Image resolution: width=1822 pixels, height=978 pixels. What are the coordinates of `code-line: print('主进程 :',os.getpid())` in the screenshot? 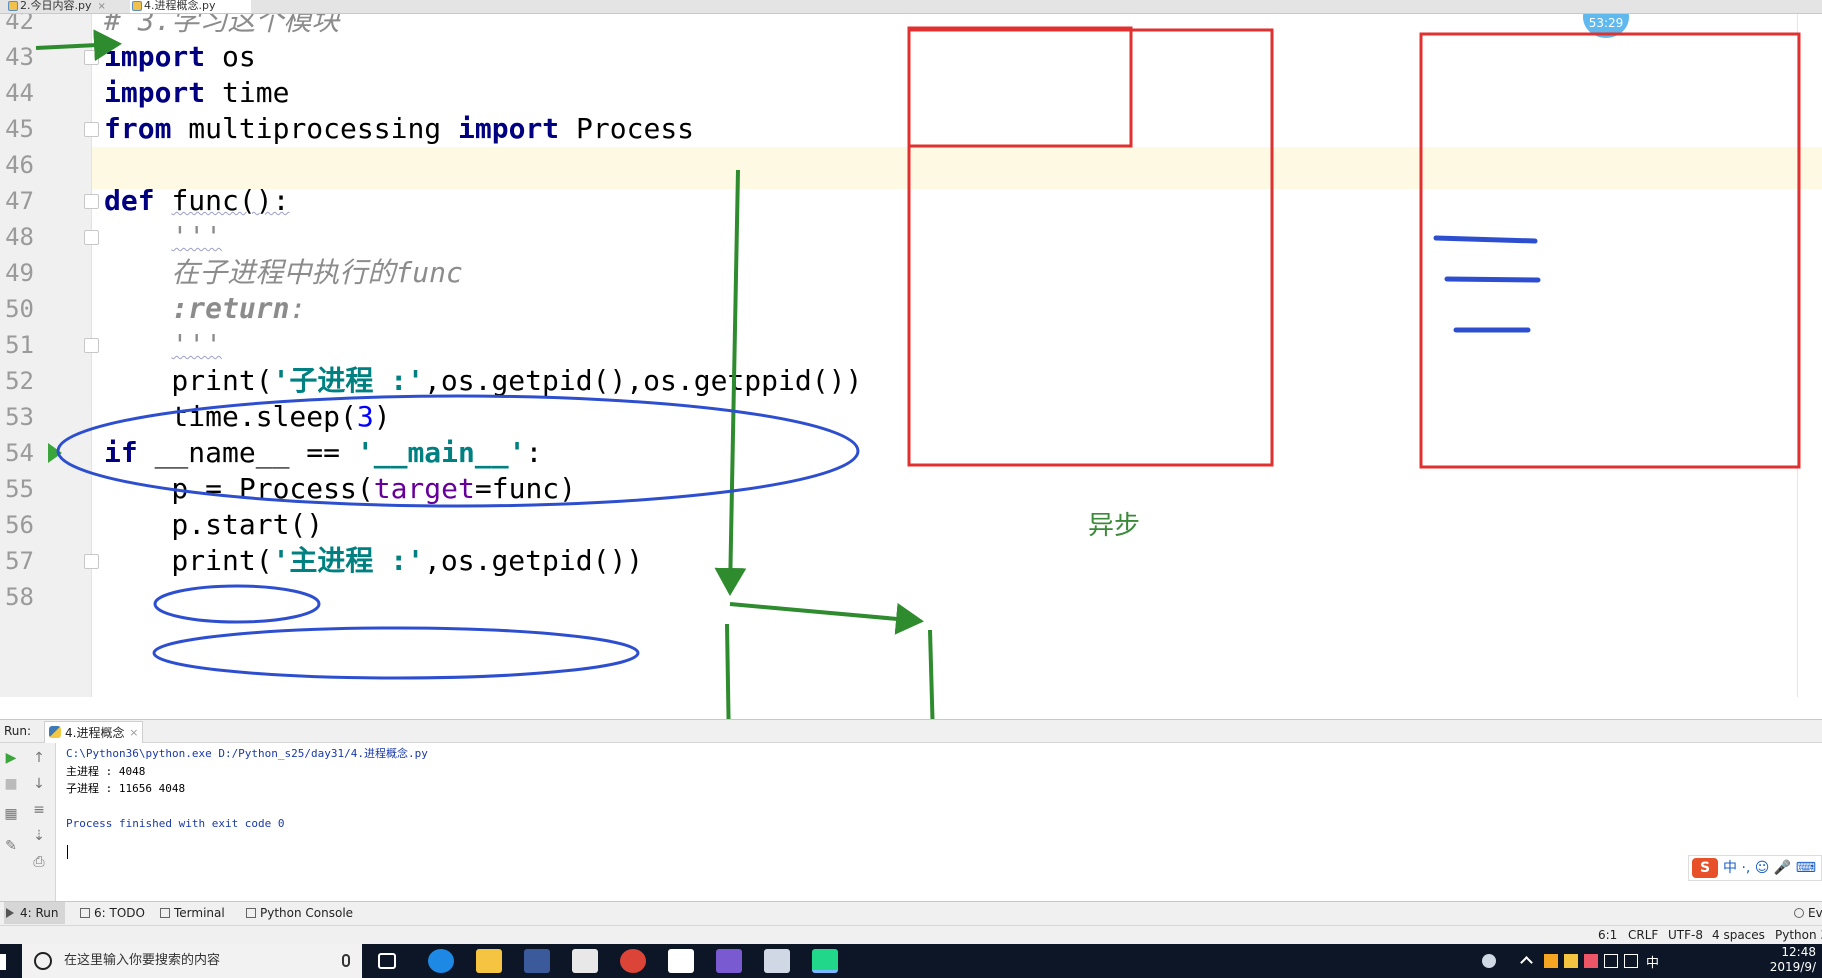 It's located at (373, 561).